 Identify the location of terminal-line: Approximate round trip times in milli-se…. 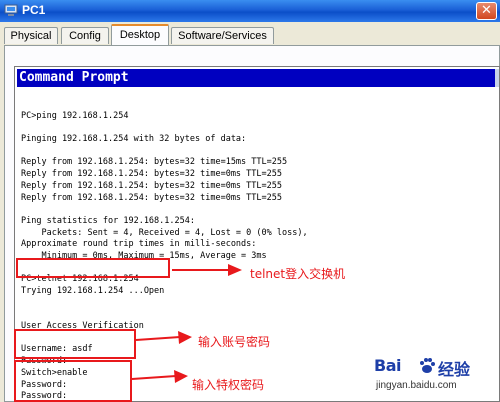
(139, 244).